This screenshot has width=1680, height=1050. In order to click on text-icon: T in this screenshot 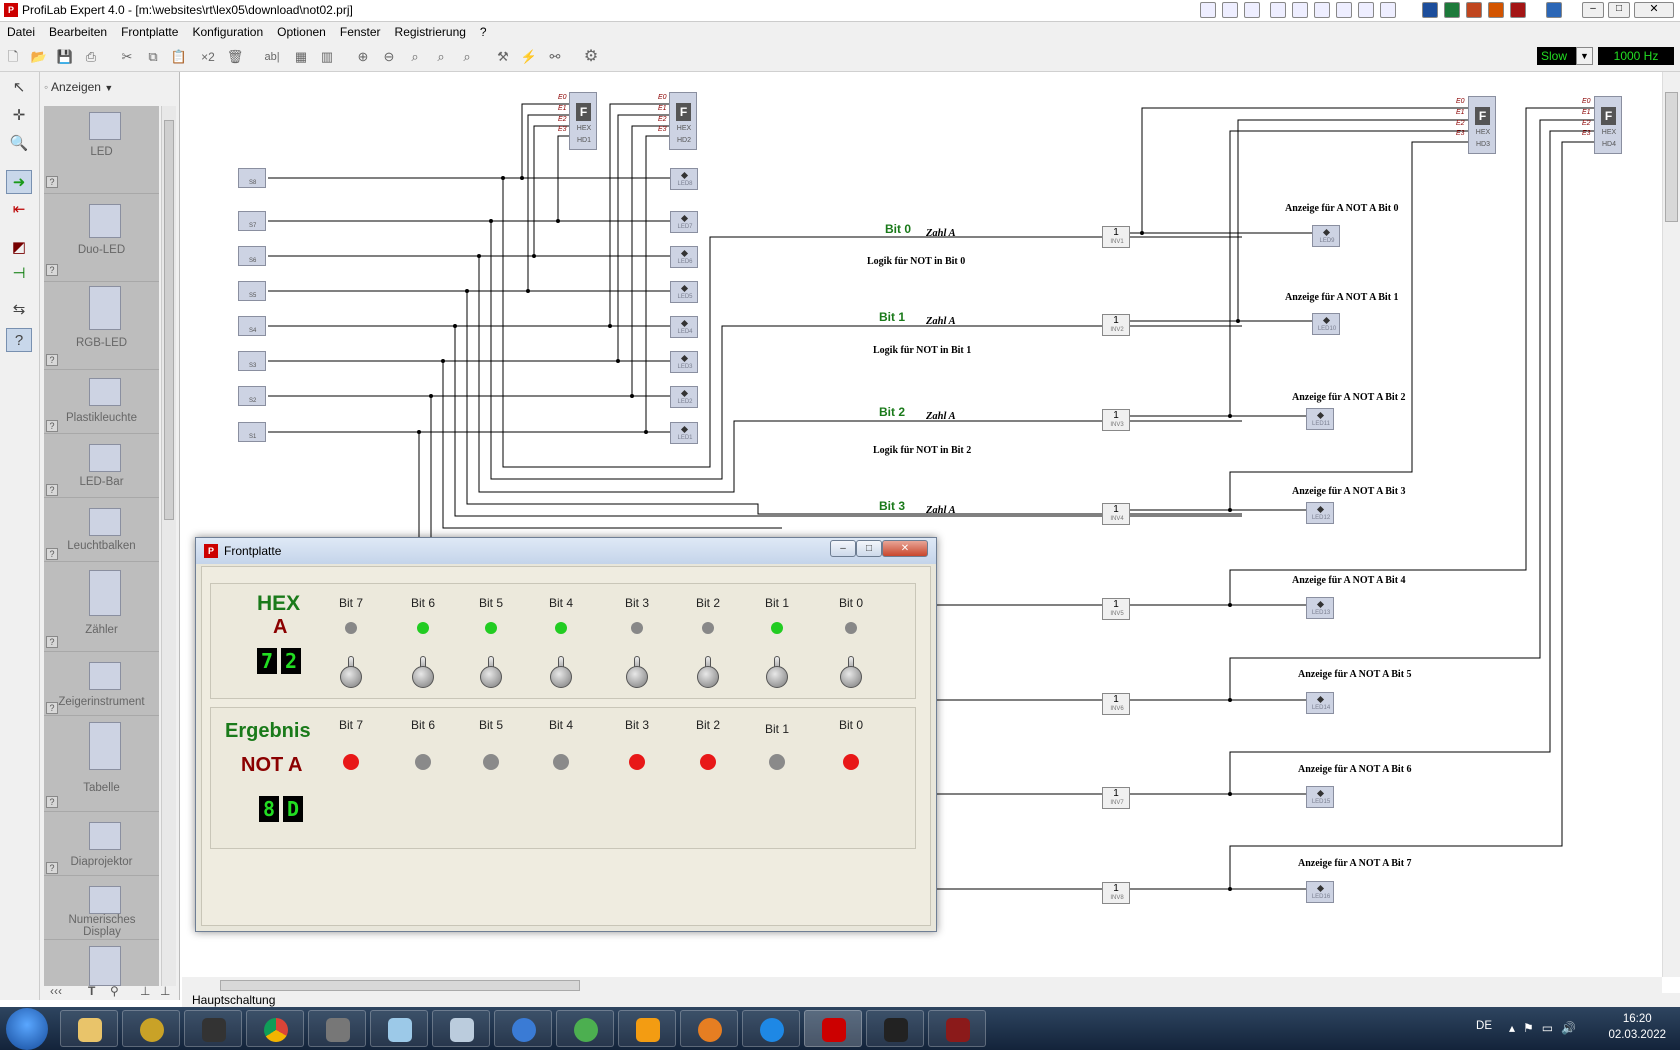, I will do `click(91, 991)`.